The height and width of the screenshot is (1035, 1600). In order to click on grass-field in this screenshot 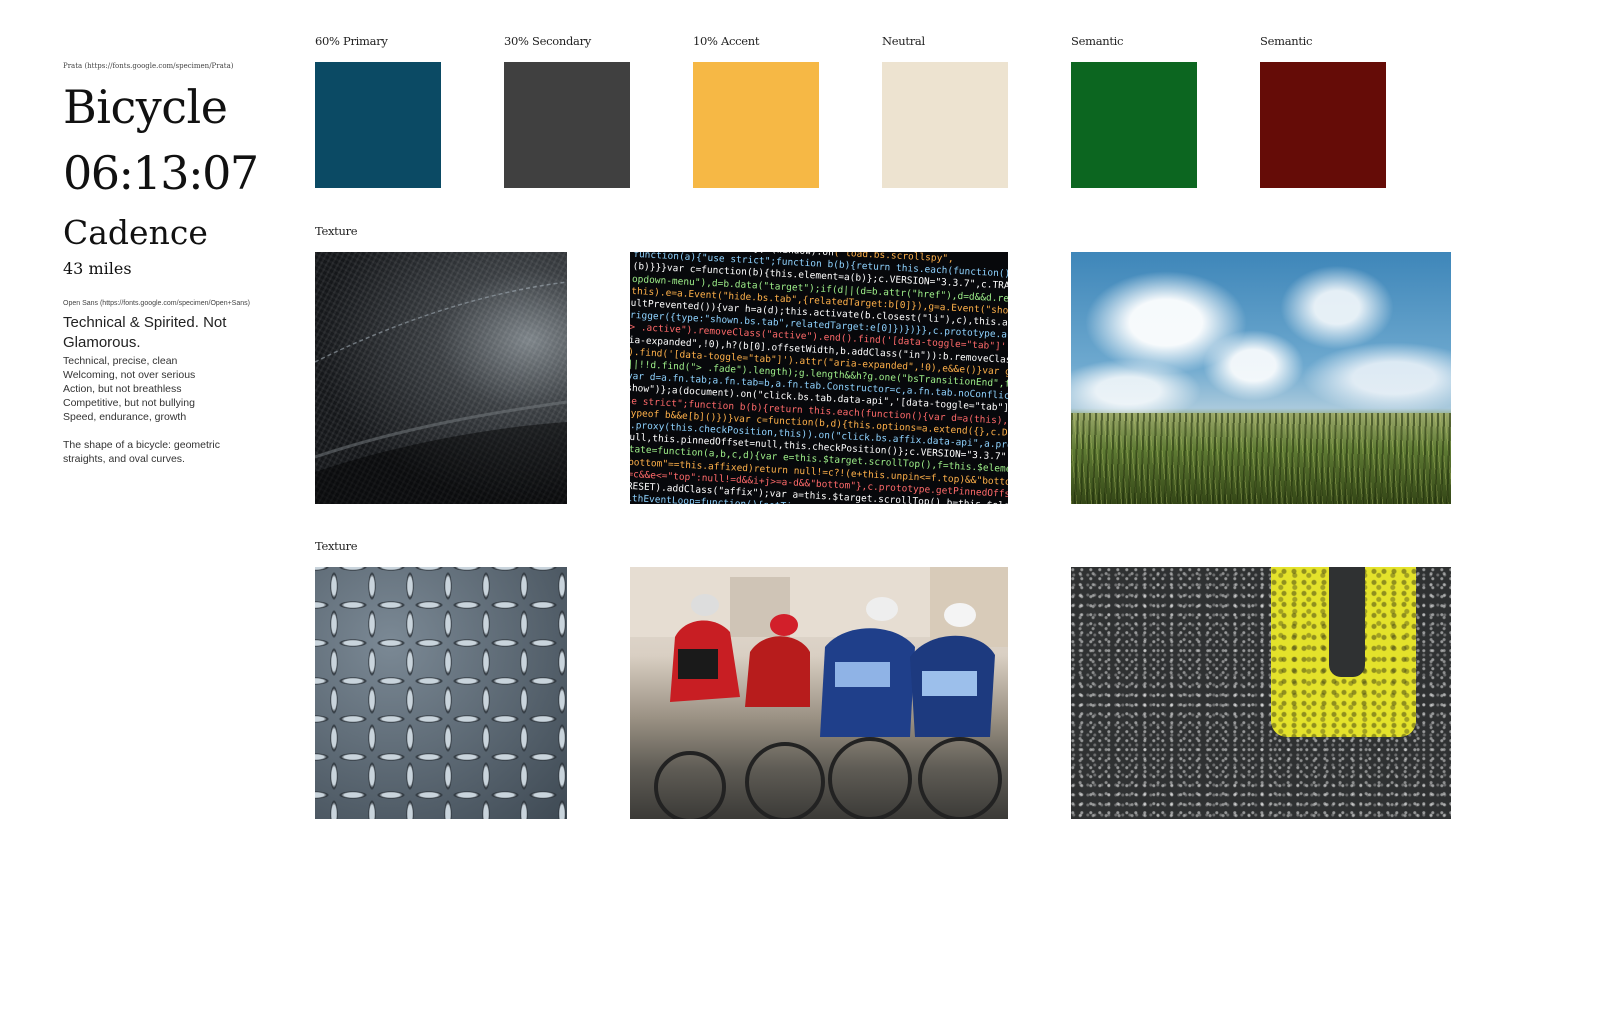, I will do `click(1261, 458)`.